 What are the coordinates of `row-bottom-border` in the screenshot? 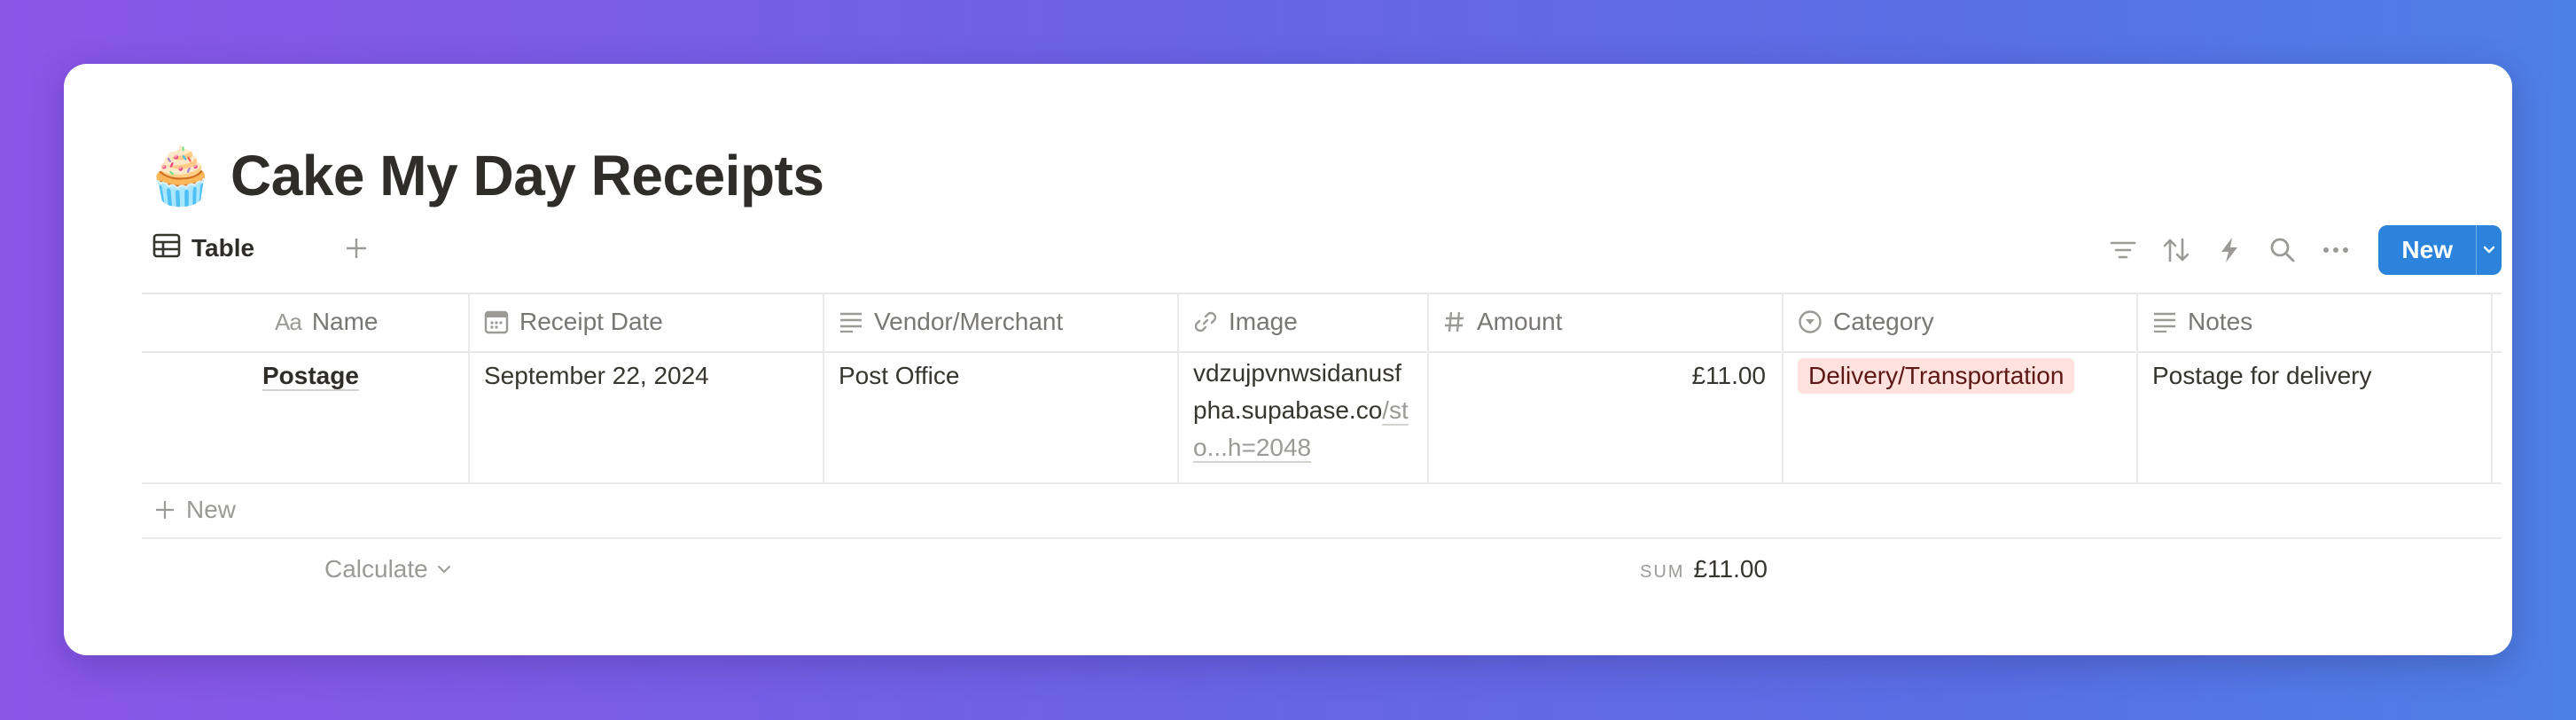 It's located at (1322, 483).